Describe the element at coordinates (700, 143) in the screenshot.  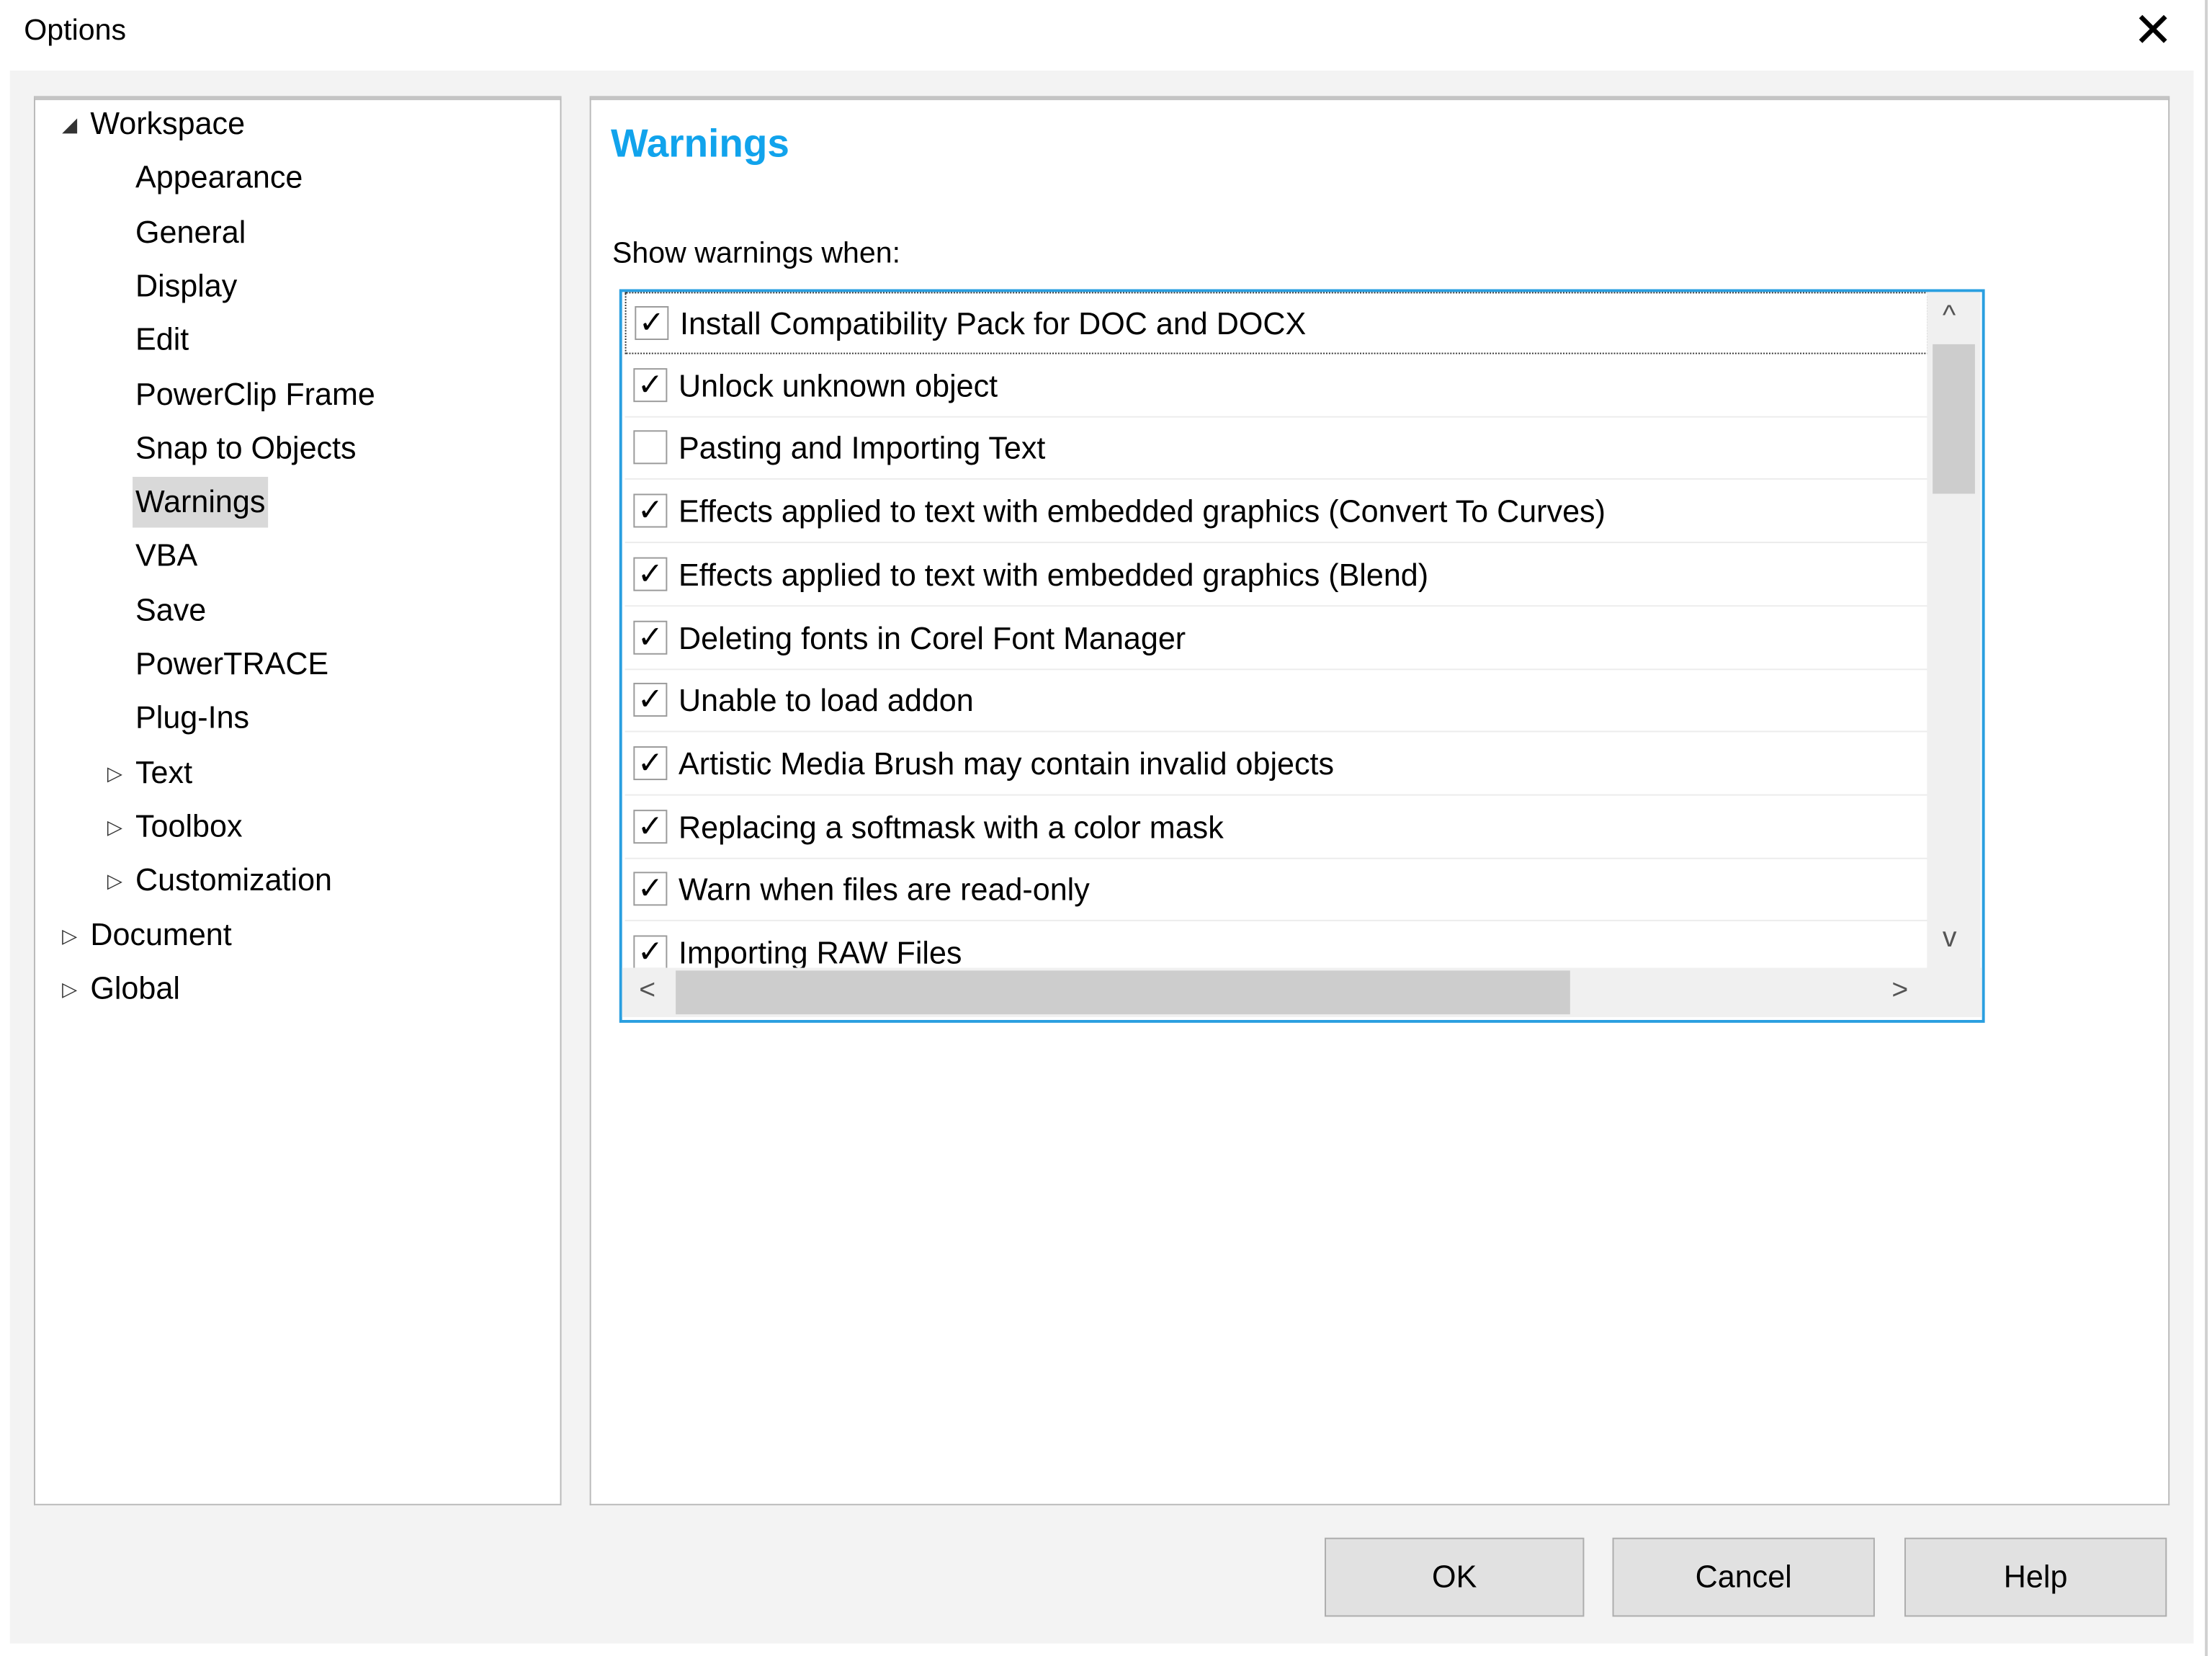
I see `page-title: Warnings` at that location.